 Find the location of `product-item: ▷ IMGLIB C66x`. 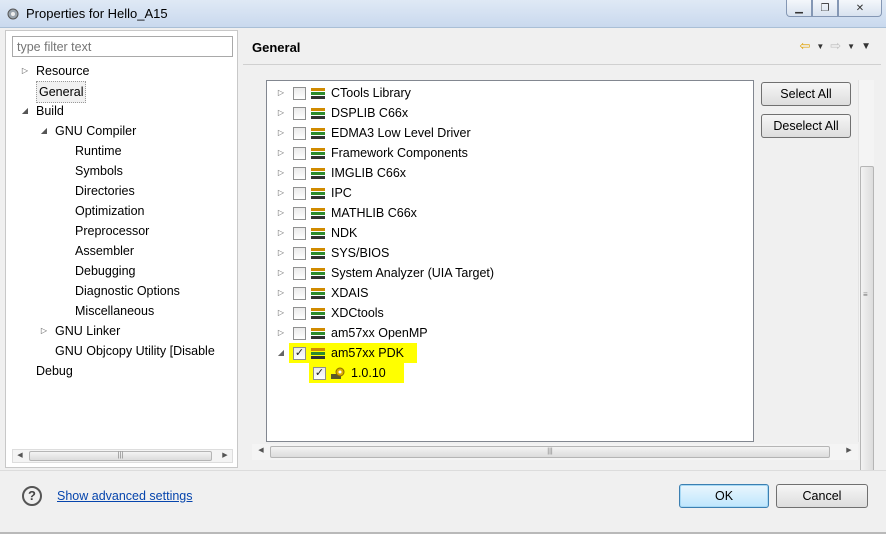

product-item: ▷ IMGLIB C66x is located at coordinates (510, 173).